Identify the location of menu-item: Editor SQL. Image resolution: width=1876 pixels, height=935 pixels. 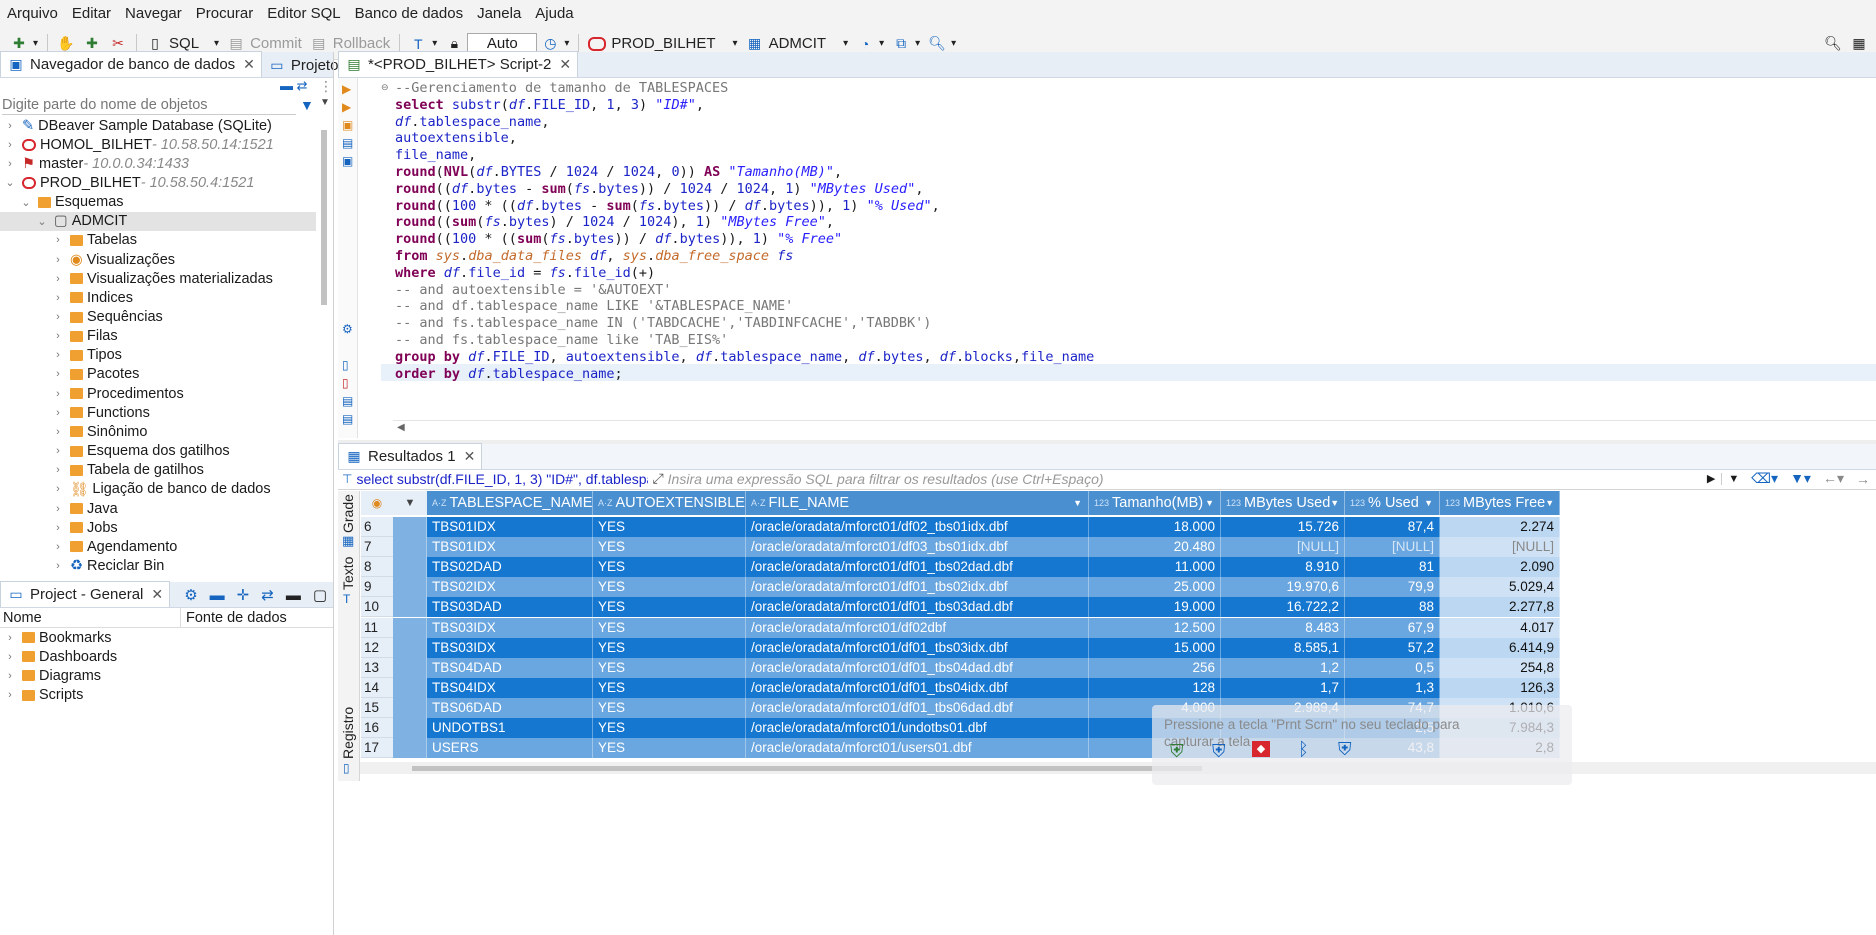
(303, 14).